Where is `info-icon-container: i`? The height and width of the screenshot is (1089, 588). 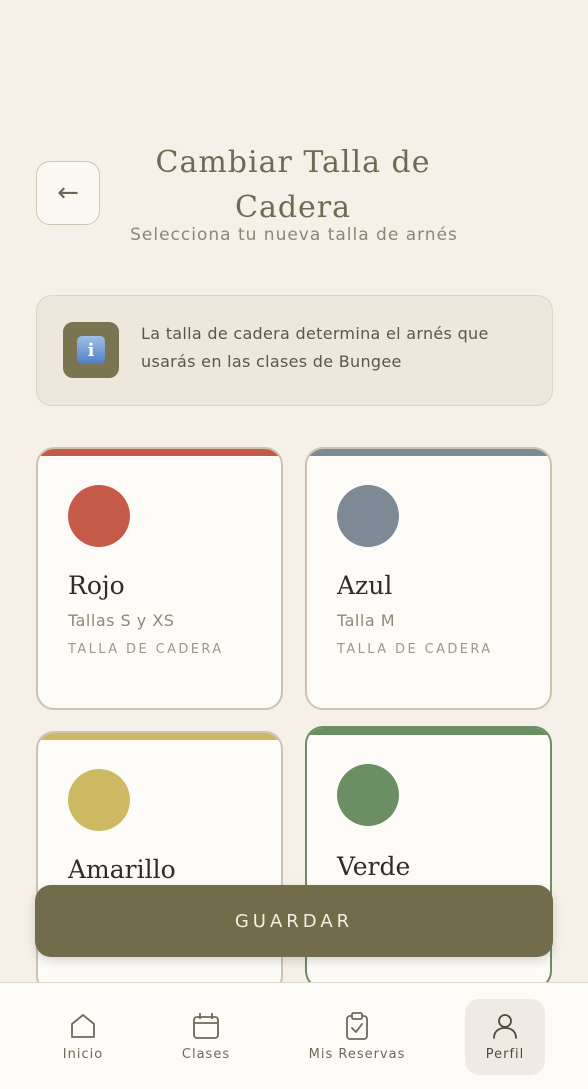 info-icon-container: i is located at coordinates (91, 350).